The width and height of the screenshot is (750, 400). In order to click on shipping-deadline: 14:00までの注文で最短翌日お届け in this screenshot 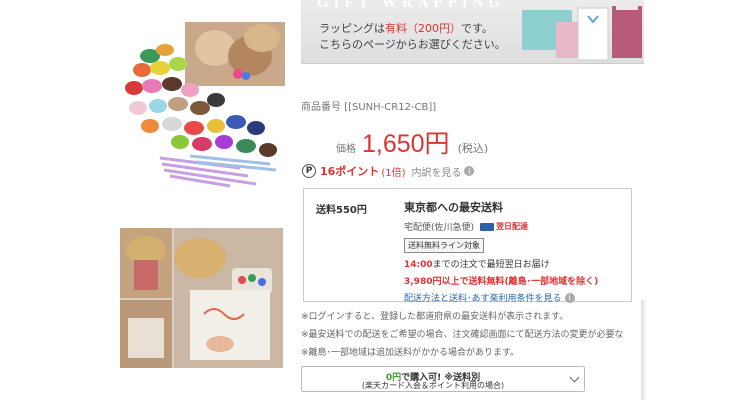, I will do `click(501, 263)`.